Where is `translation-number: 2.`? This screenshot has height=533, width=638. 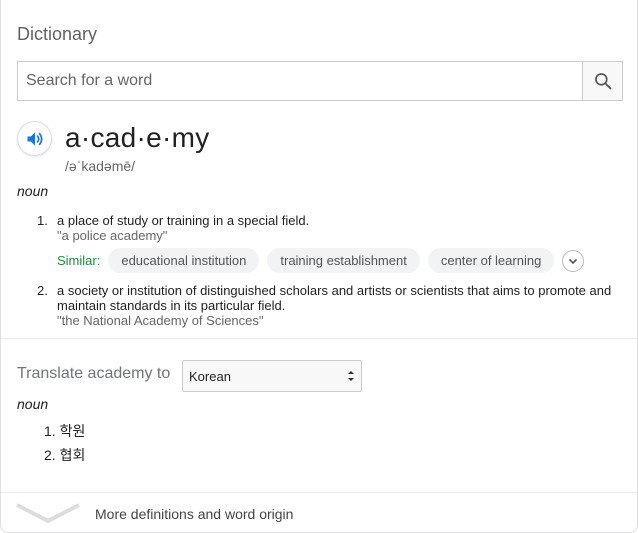
translation-number: 2. is located at coordinates (50, 455).